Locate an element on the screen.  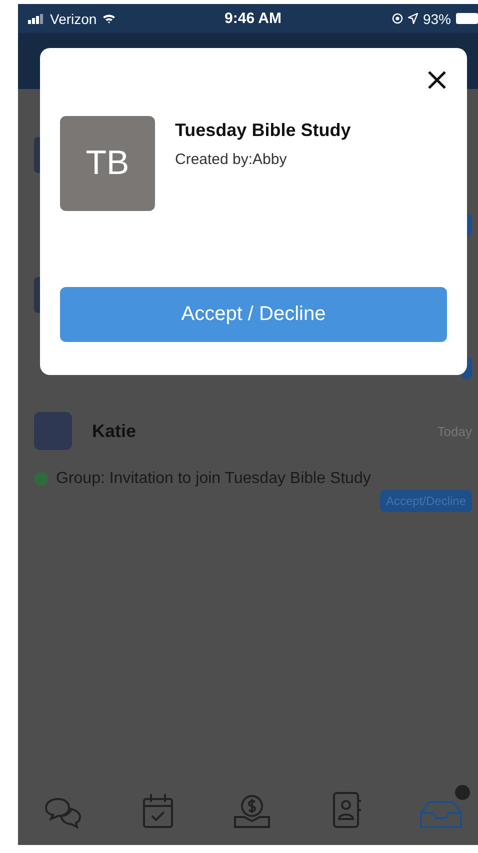
chat-icon is located at coordinates (63, 813).